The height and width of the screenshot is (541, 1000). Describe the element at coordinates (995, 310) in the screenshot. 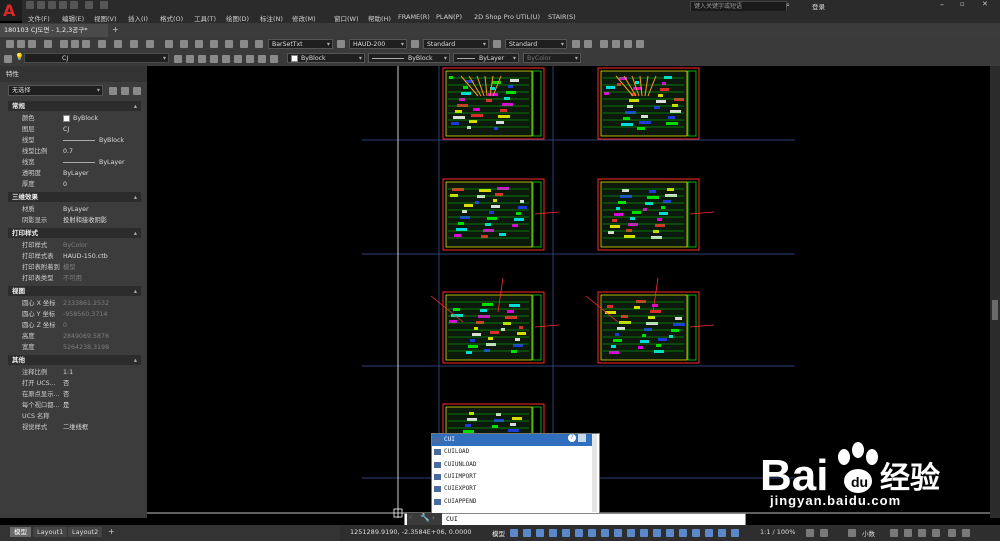

I see `scrollbar-thumb` at that location.